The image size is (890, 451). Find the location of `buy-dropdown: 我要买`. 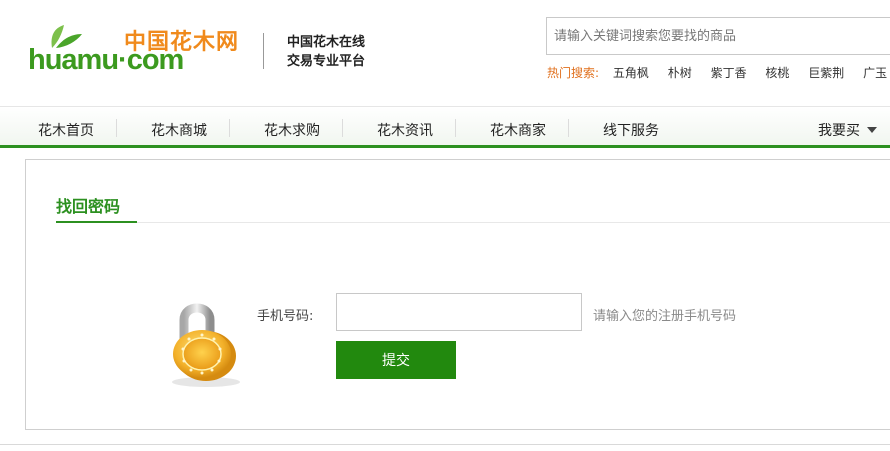

buy-dropdown: 我要买 is located at coordinates (847, 130).